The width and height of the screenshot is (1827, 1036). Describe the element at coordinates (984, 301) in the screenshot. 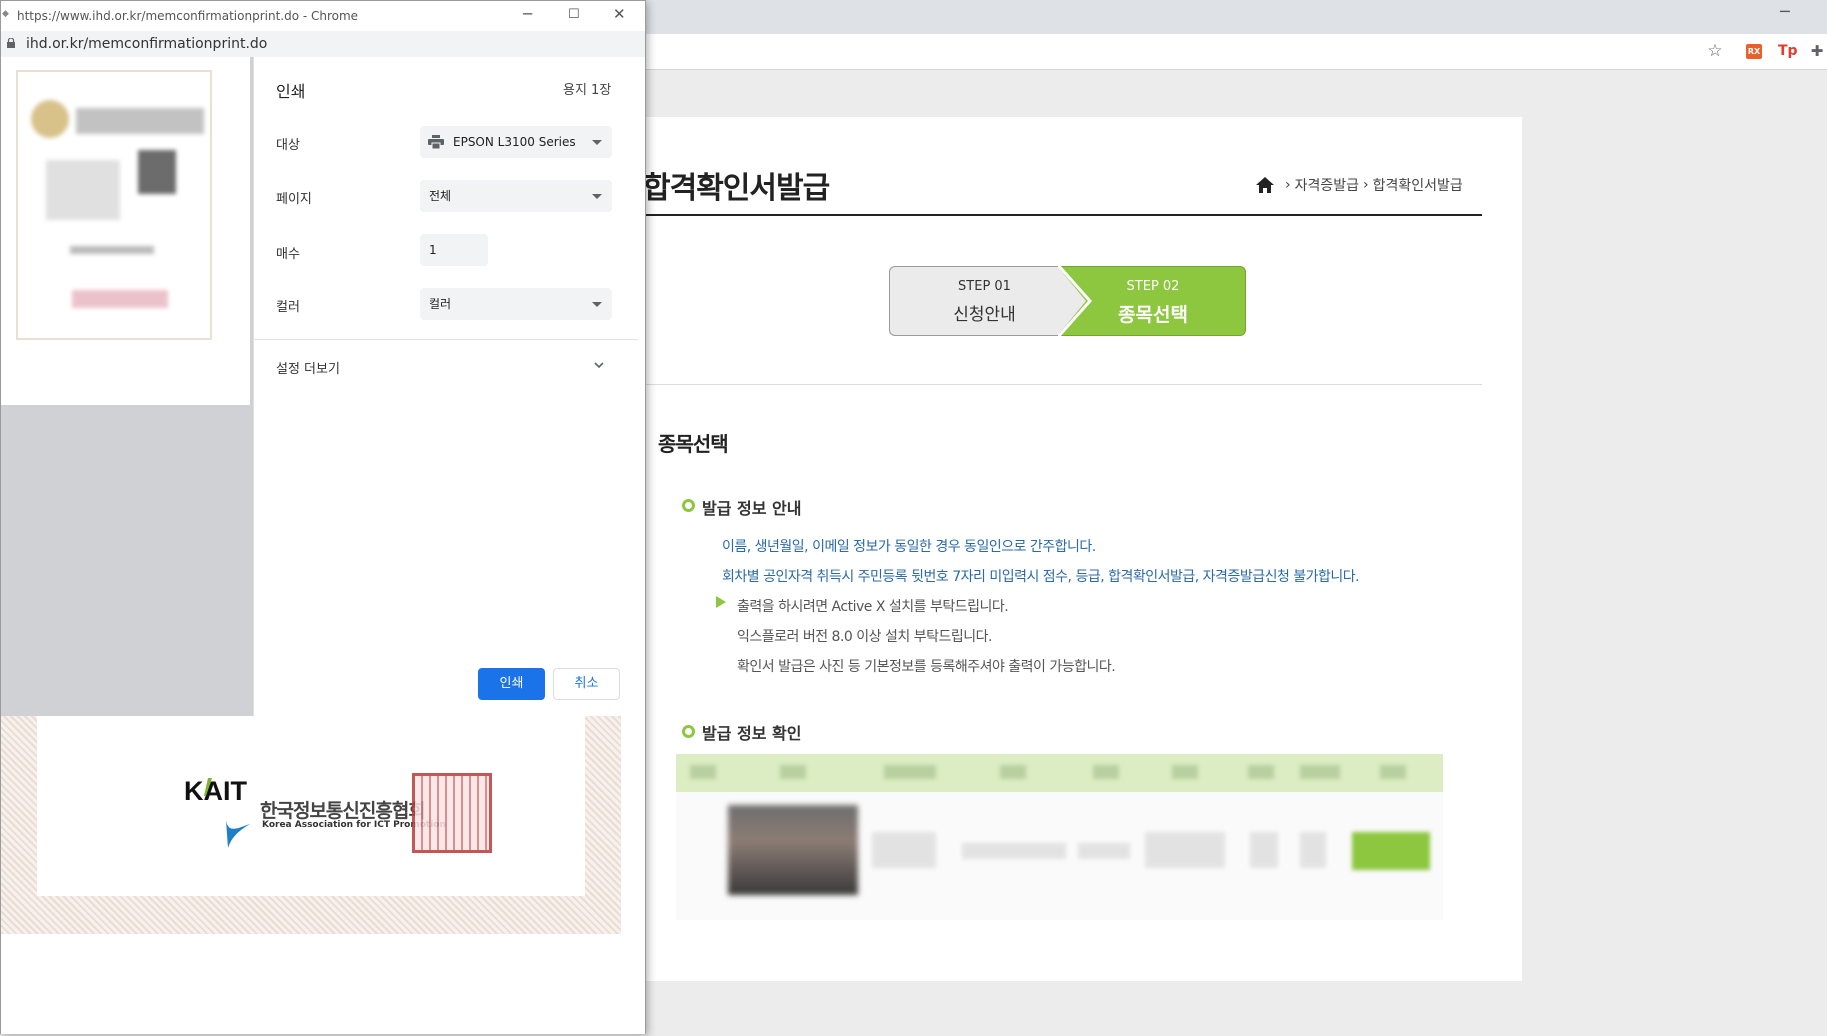

I see `step-1: STEP 01 신청안내` at that location.